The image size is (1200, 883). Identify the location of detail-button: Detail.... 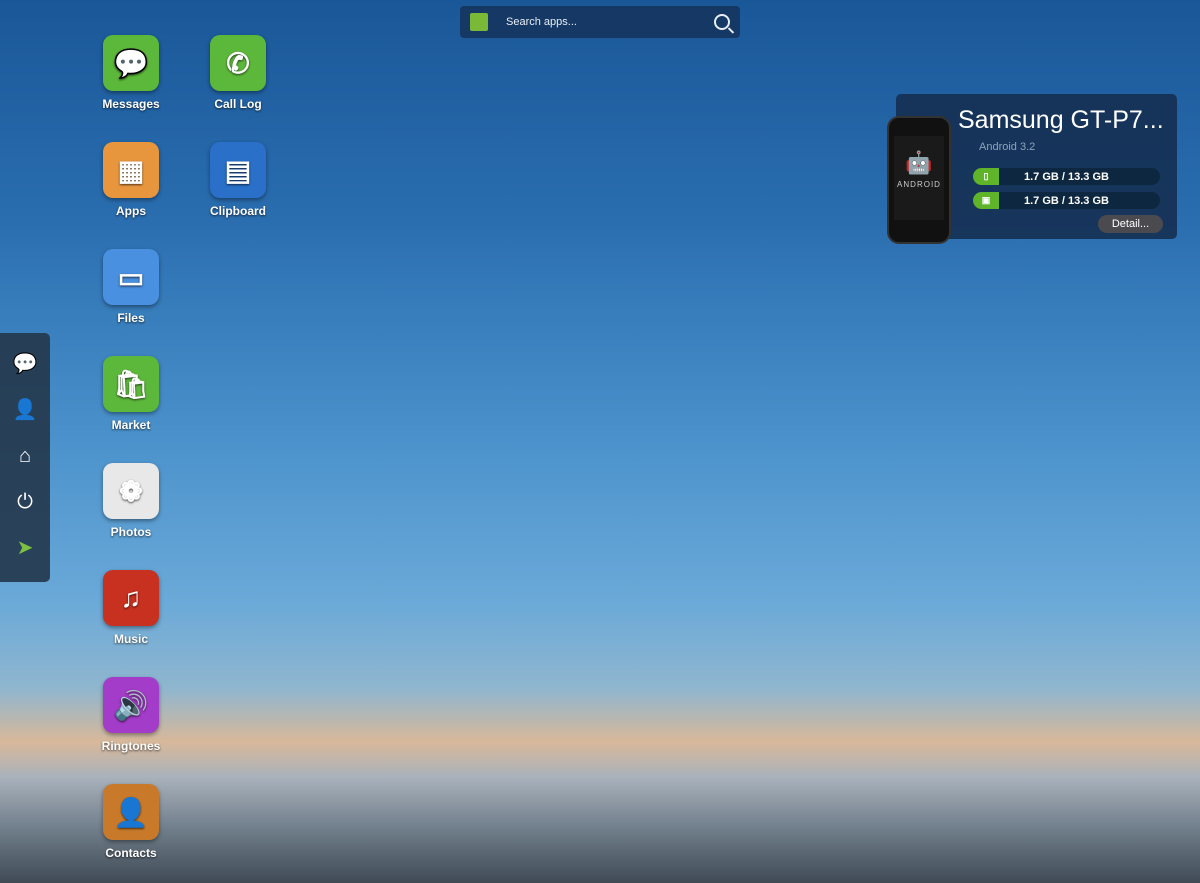
(1130, 224).